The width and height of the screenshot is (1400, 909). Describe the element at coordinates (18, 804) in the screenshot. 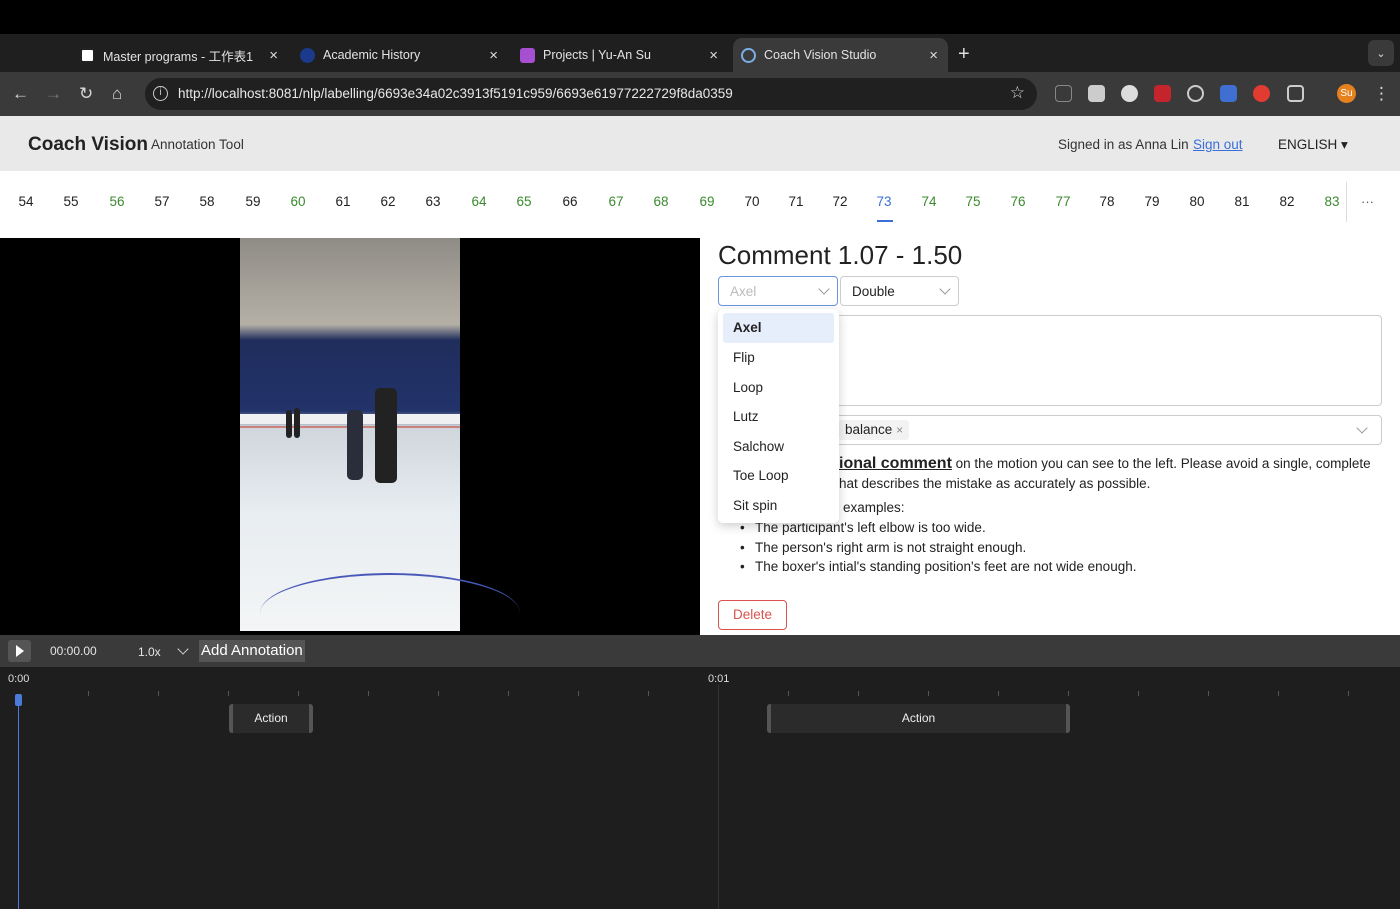

I see `playhead-line` at that location.